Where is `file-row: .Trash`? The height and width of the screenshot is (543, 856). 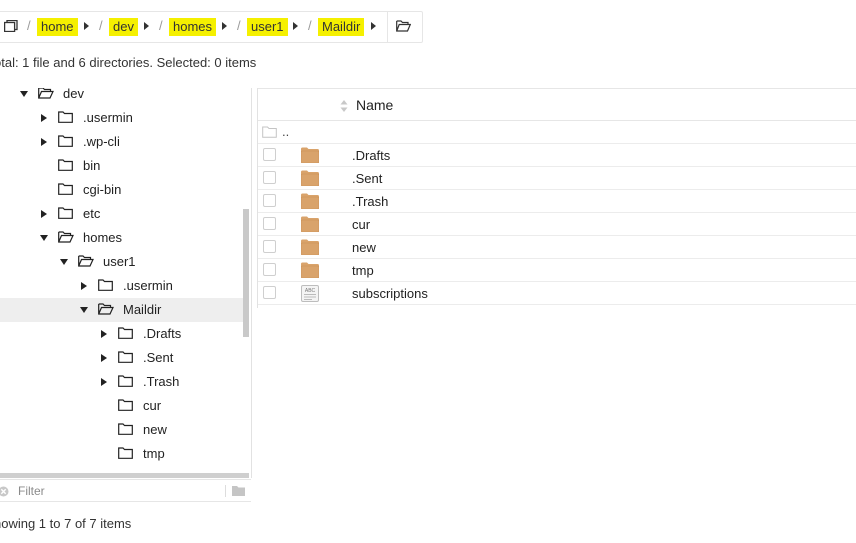 file-row: .Trash is located at coordinates (557, 201).